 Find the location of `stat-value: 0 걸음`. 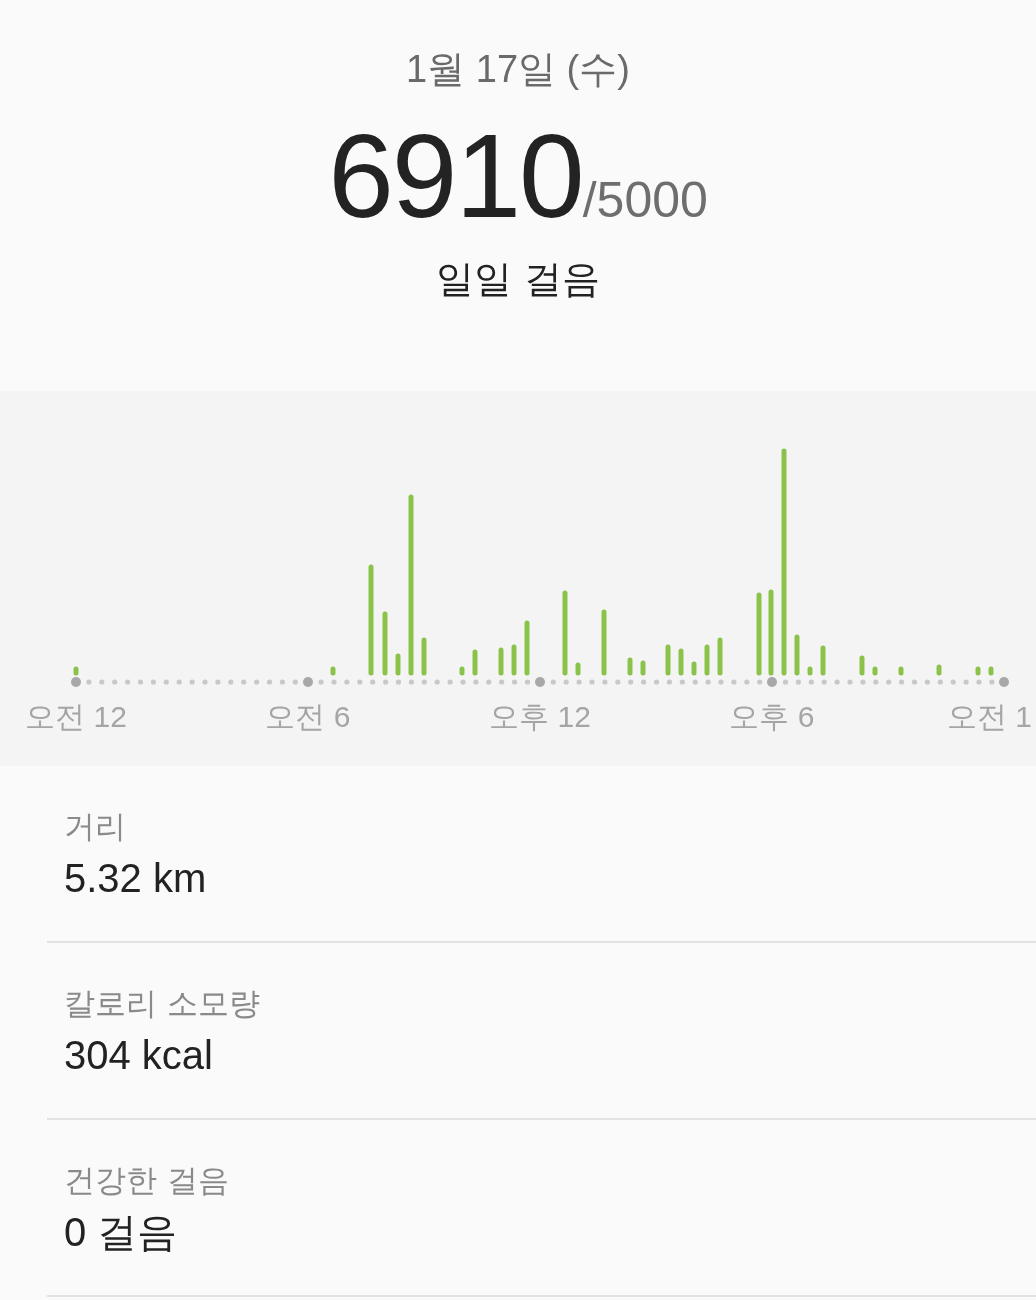

stat-value: 0 걸음 is located at coordinates (121, 1232).